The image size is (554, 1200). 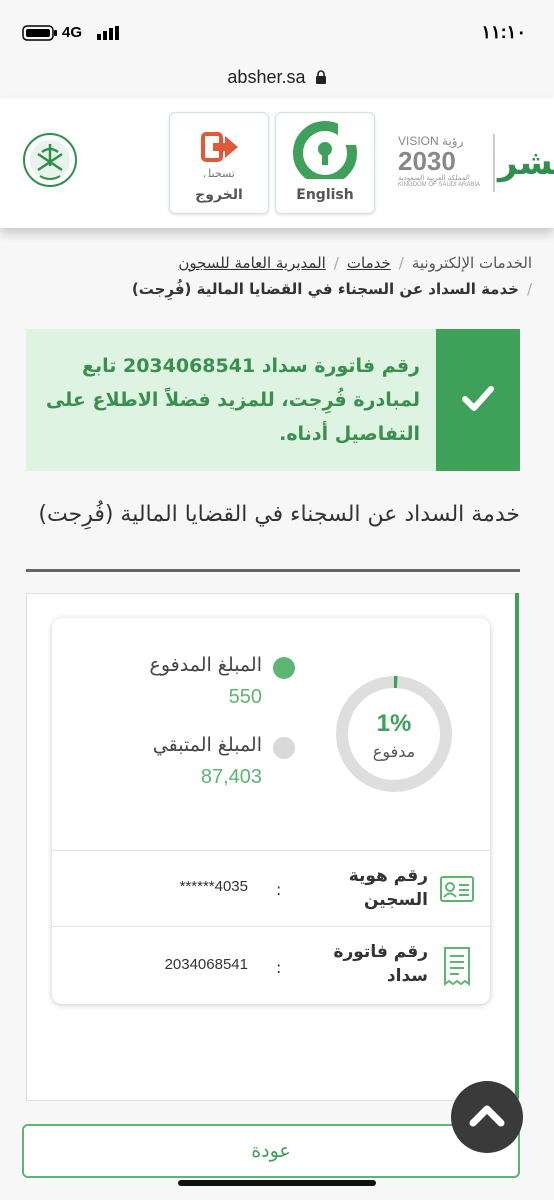 I want to click on back-button: عودة, so click(x=271, y=1151).